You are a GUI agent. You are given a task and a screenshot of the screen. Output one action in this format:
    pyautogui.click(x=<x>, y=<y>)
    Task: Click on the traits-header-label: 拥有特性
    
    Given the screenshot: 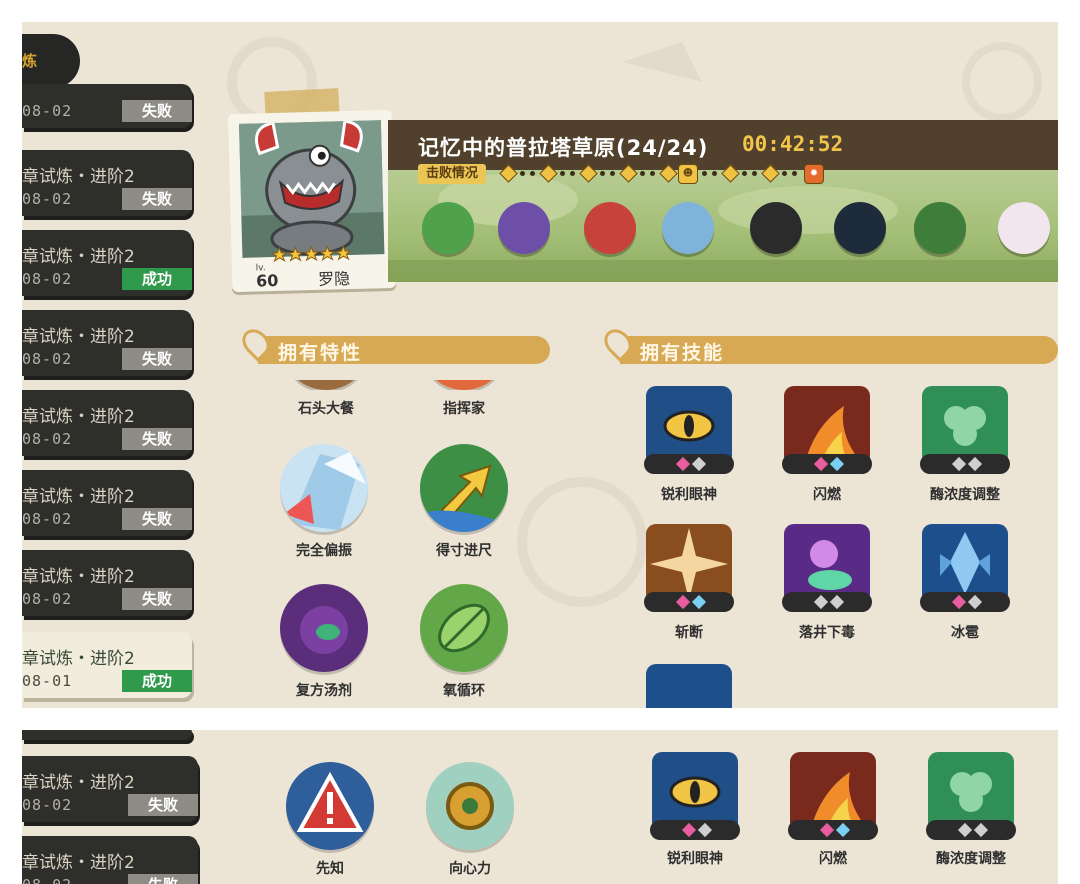 What is the action you would take?
    pyautogui.click(x=320, y=353)
    